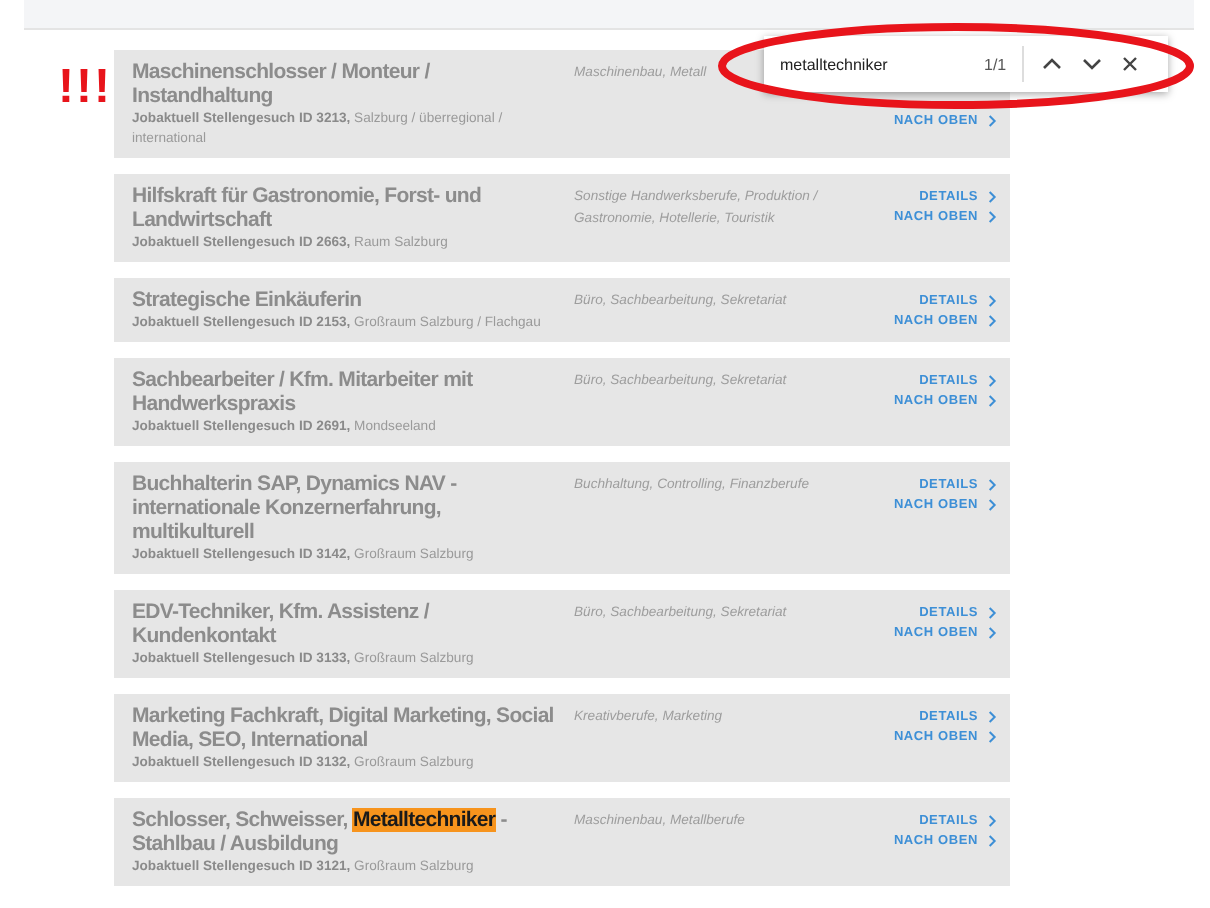  Describe the element at coordinates (876, 64) in the screenshot. I see `find-input: metalltechniker` at that location.